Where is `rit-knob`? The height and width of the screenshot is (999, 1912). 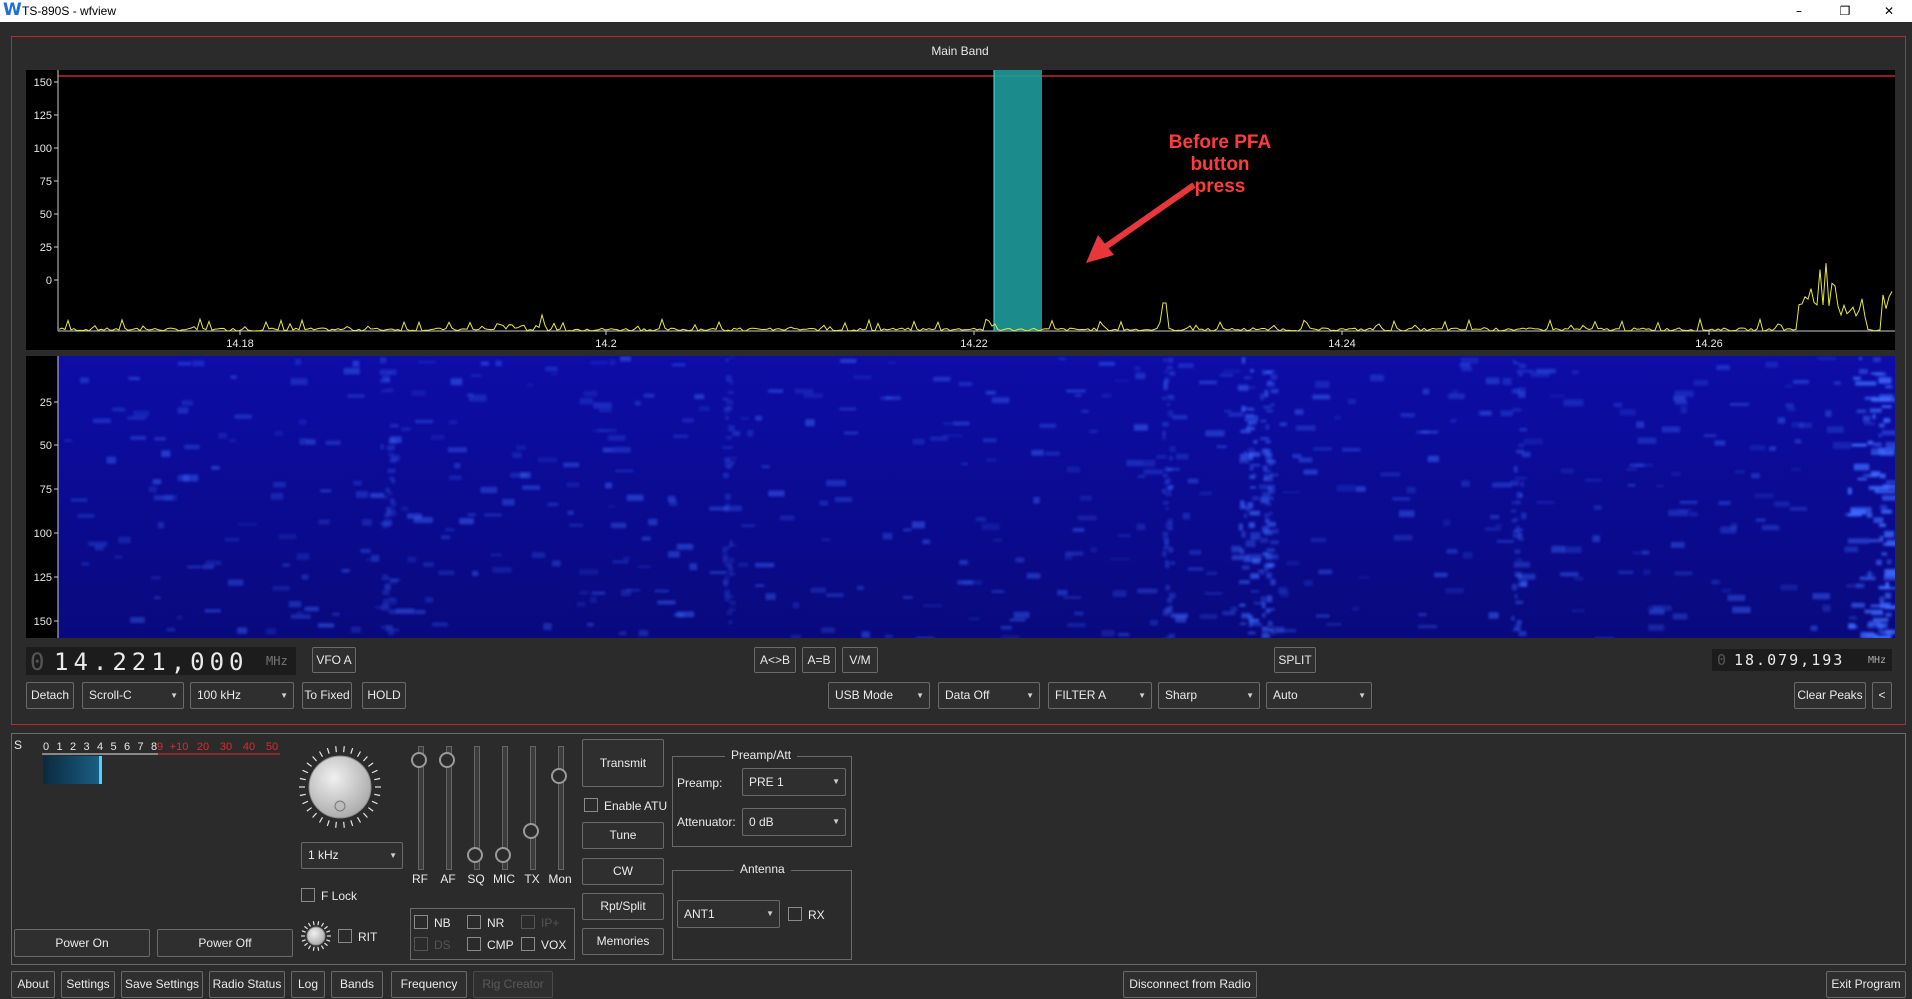
rit-knob is located at coordinates (316, 936).